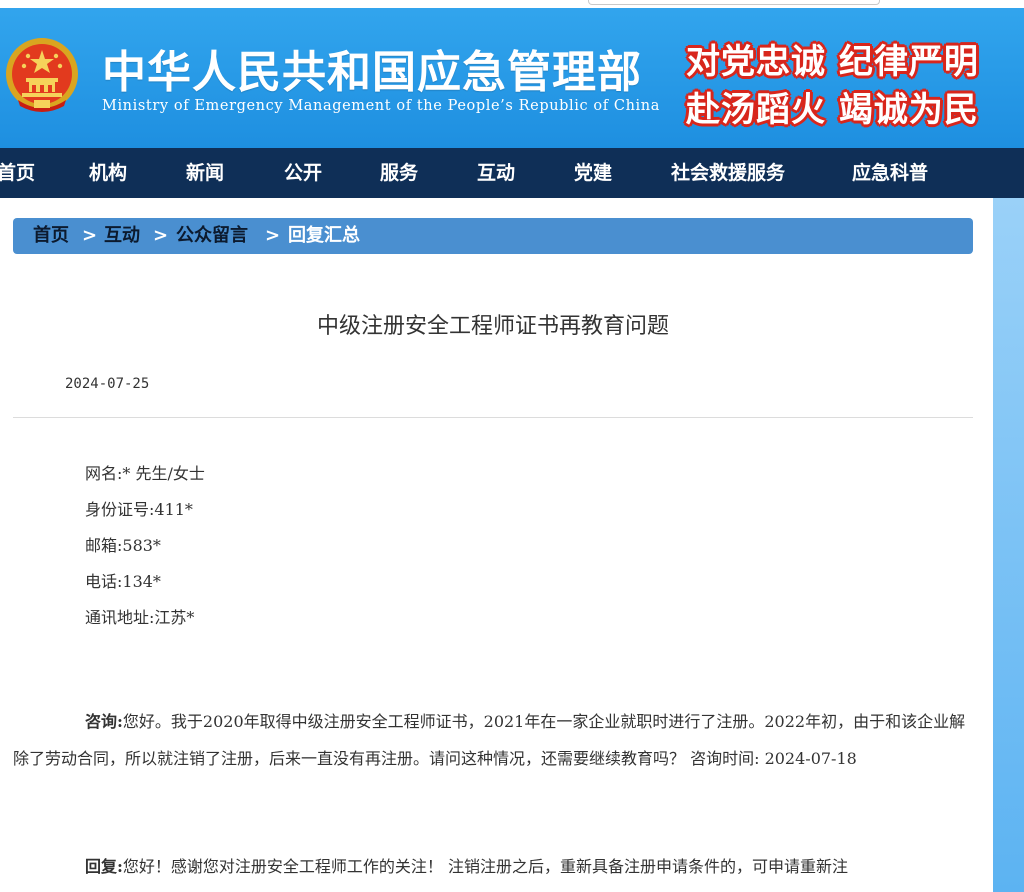  What do you see at coordinates (492, 326) in the screenshot?
I see `article-title: 中级注册安全工程师证书再教育问题` at bounding box center [492, 326].